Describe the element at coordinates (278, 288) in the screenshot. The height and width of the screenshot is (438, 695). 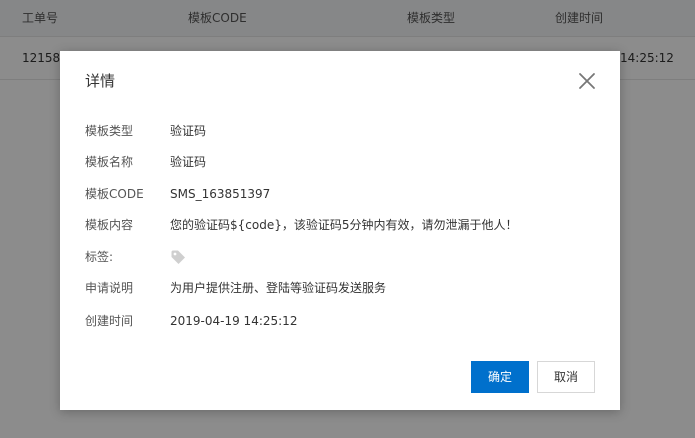
I see `field-value: 为用户提供注册、登陆等验证码发送服务` at that location.